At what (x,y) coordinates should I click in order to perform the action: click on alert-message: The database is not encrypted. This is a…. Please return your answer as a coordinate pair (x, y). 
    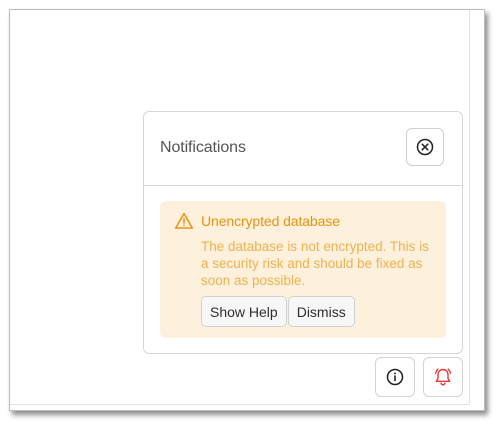
    Looking at the image, I should click on (315, 263).